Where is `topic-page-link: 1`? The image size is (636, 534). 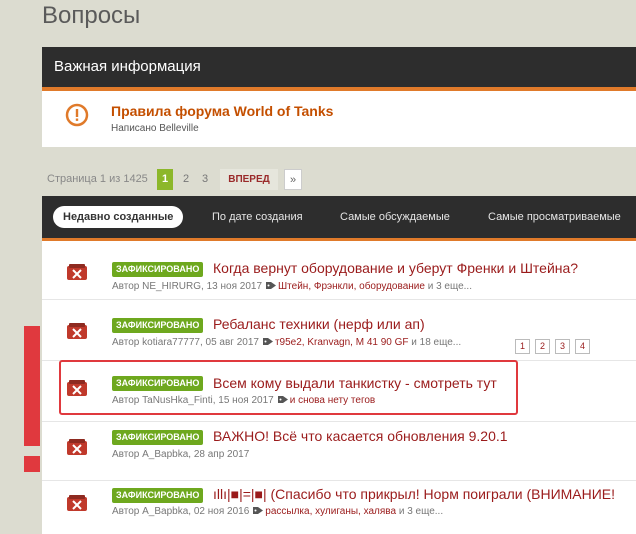 topic-page-link: 1 is located at coordinates (522, 346).